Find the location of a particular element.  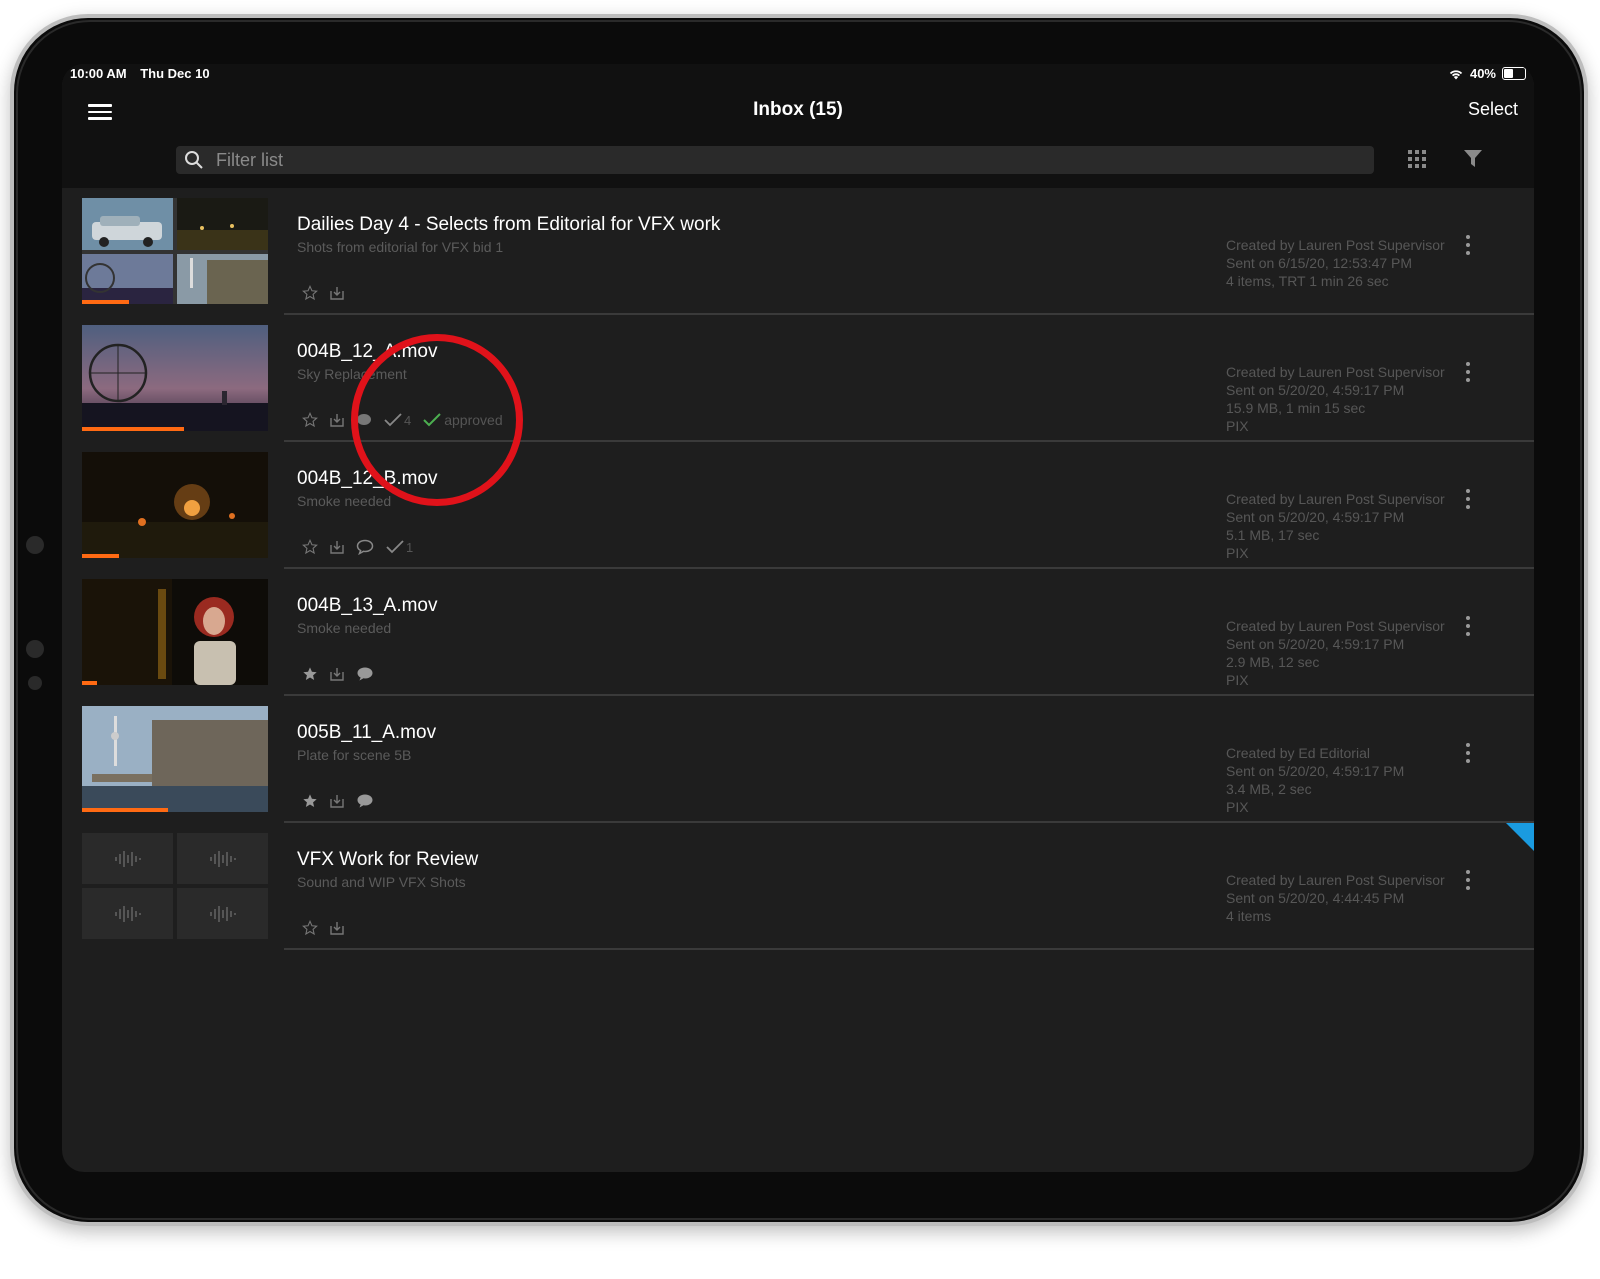

meta-size: 15.9 MB, 1 min 15 sec is located at coordinates (1296, 408).